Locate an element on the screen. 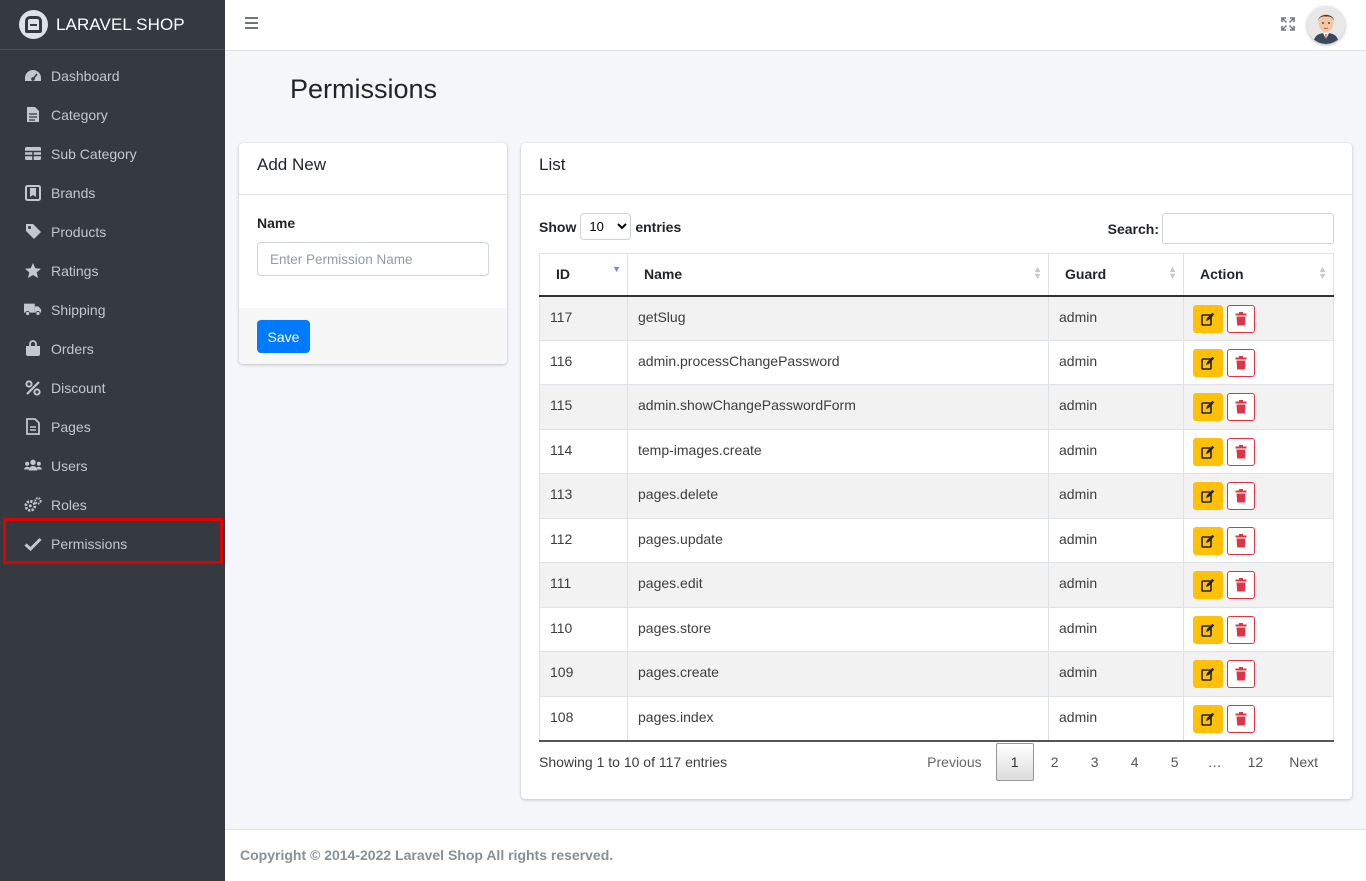  table-row: 111 pages.edit admin is located at coordinates (936, 585).